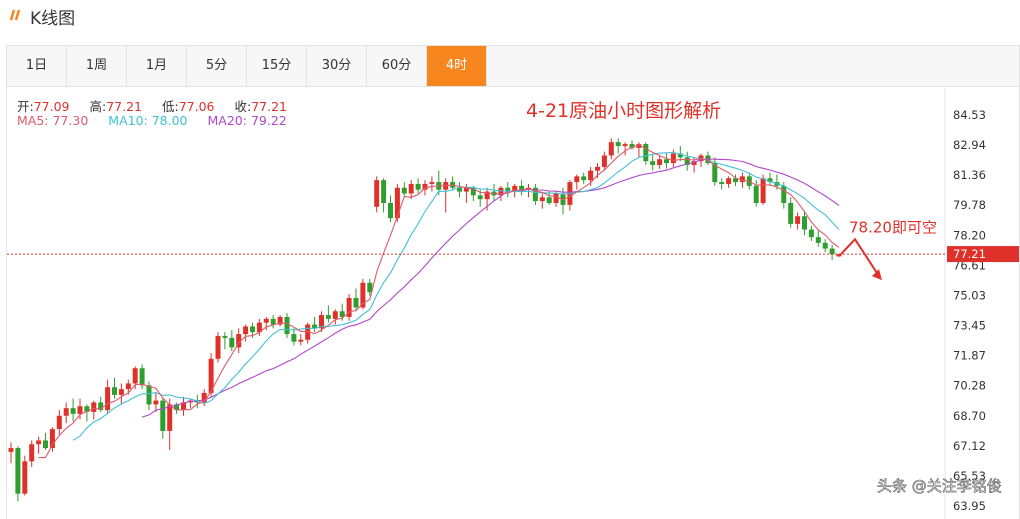  I want to click on current-price-label: 77.21, so click(969, 254).